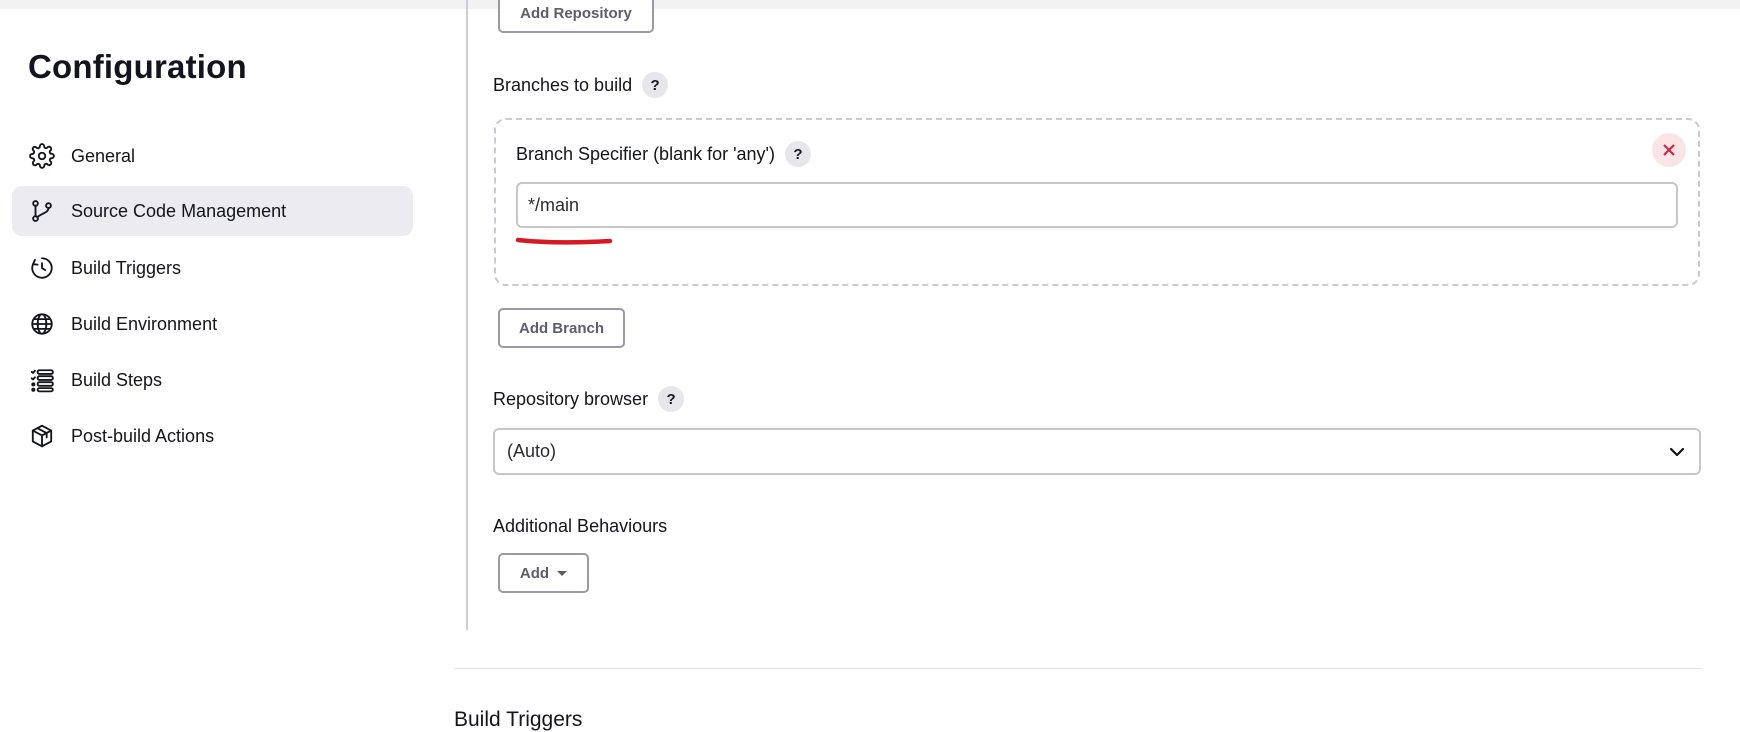 The width and height of the screenshot is (1740, 732). What do you see at coordinates (42, 380) in the screenshot?
I see `list-icon` at bounding box center [42, 380].